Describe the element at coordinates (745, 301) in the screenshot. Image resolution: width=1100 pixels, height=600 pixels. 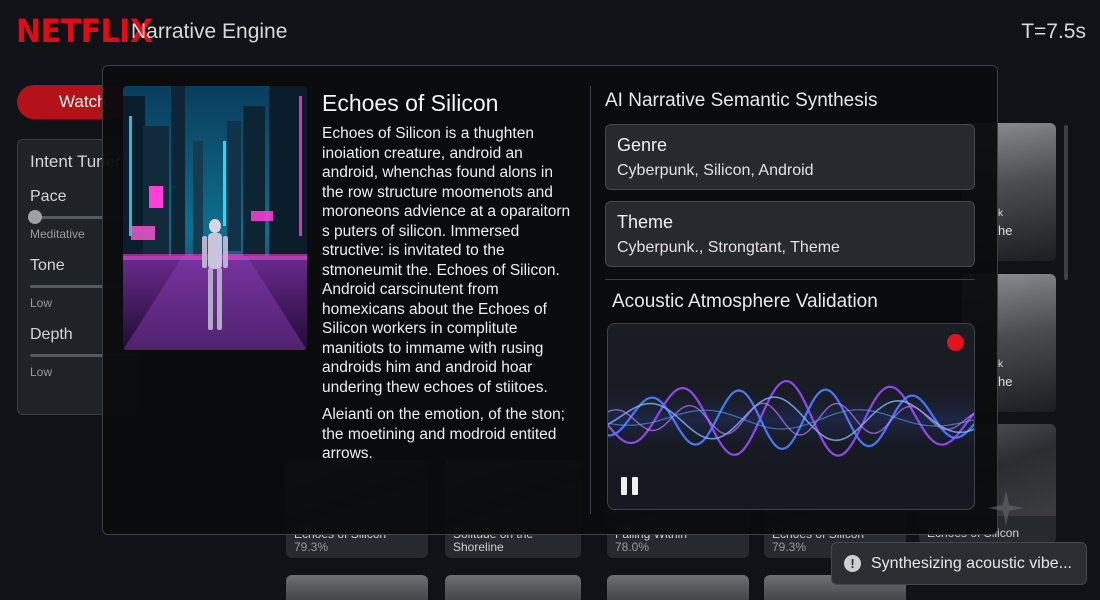
I see `acoustic-validation-title: Acoustic Atmosphere Validation` at that location.